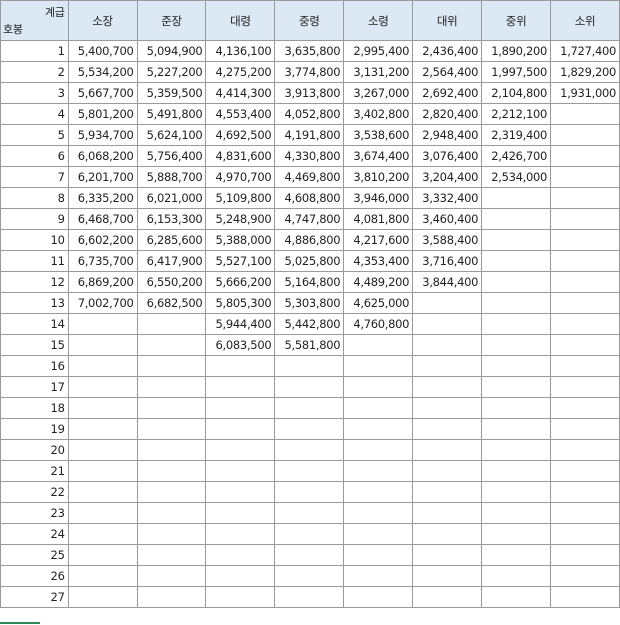 The image size is (620, 625). Describe the element at coordinates (34, 492) in the screenshot. I see `step-number-cell: 22` at that location.